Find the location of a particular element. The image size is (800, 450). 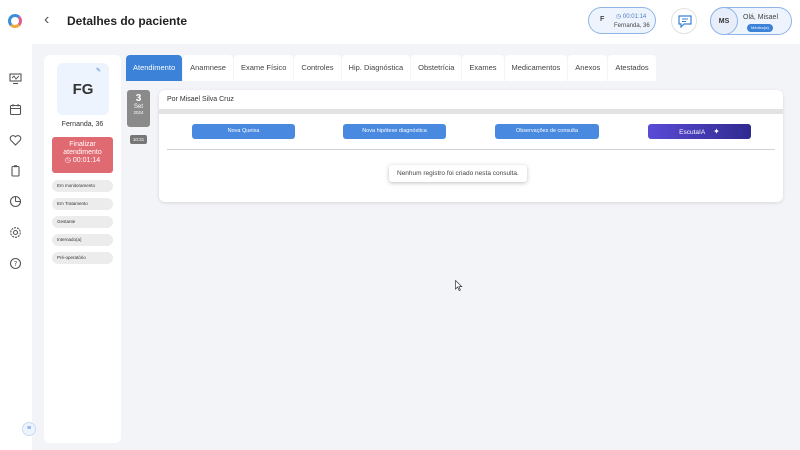

back-arrow-icon: ‹ is located at coordinates (46, 20).